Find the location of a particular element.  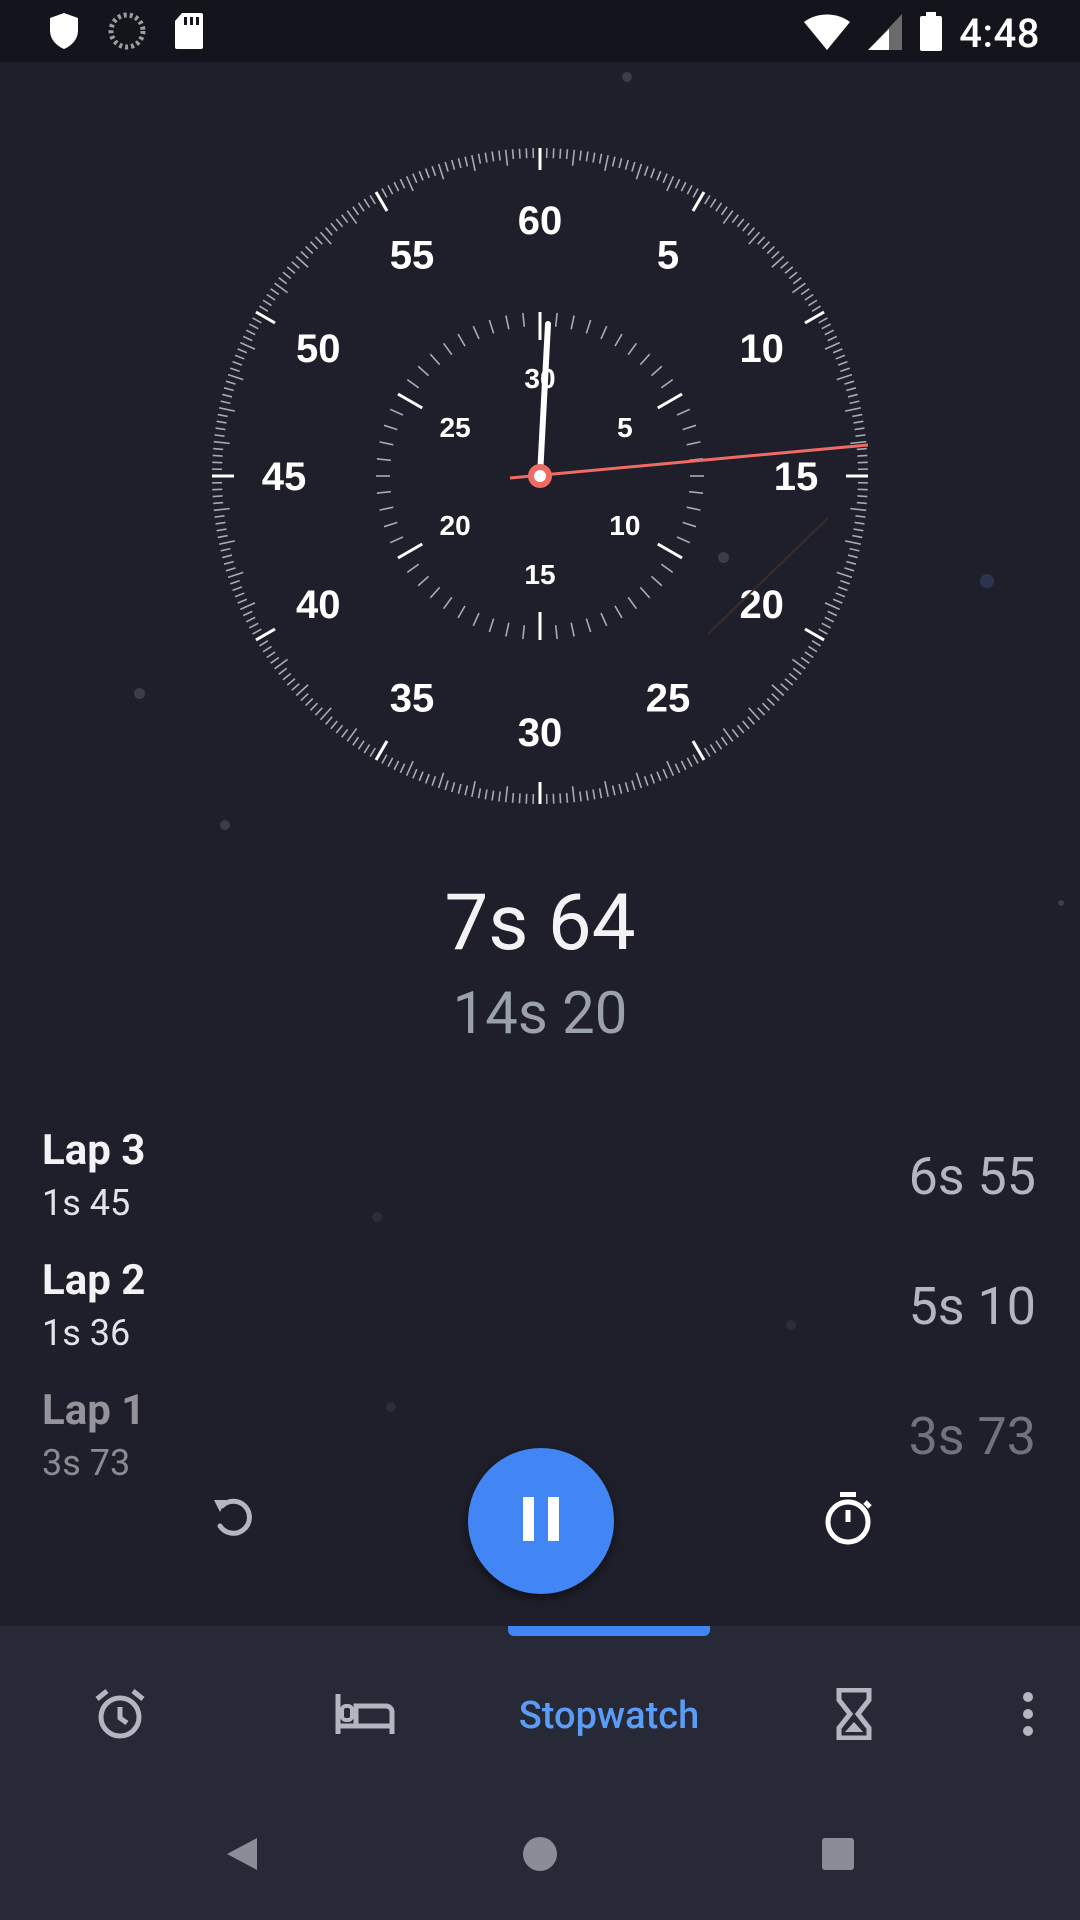

pause-button is located at coordinates (541, 1521).